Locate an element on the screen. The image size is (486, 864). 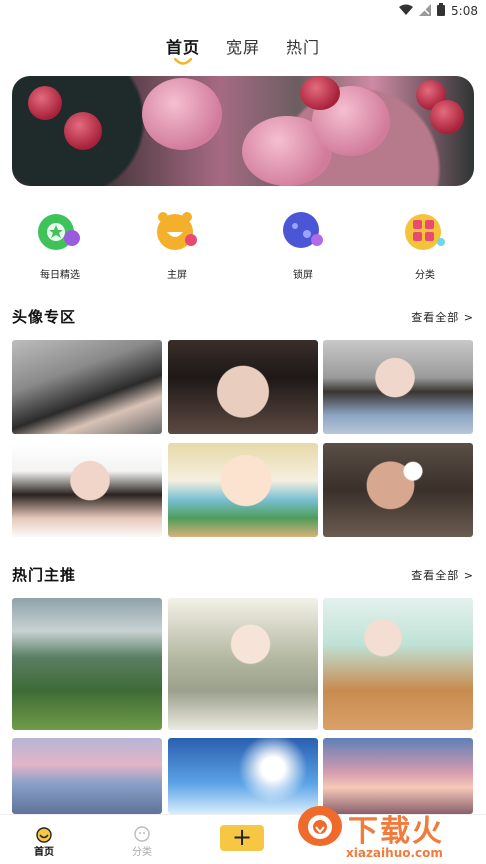
bottom-nav-category: 分类 is located at coordinates (142, 841).